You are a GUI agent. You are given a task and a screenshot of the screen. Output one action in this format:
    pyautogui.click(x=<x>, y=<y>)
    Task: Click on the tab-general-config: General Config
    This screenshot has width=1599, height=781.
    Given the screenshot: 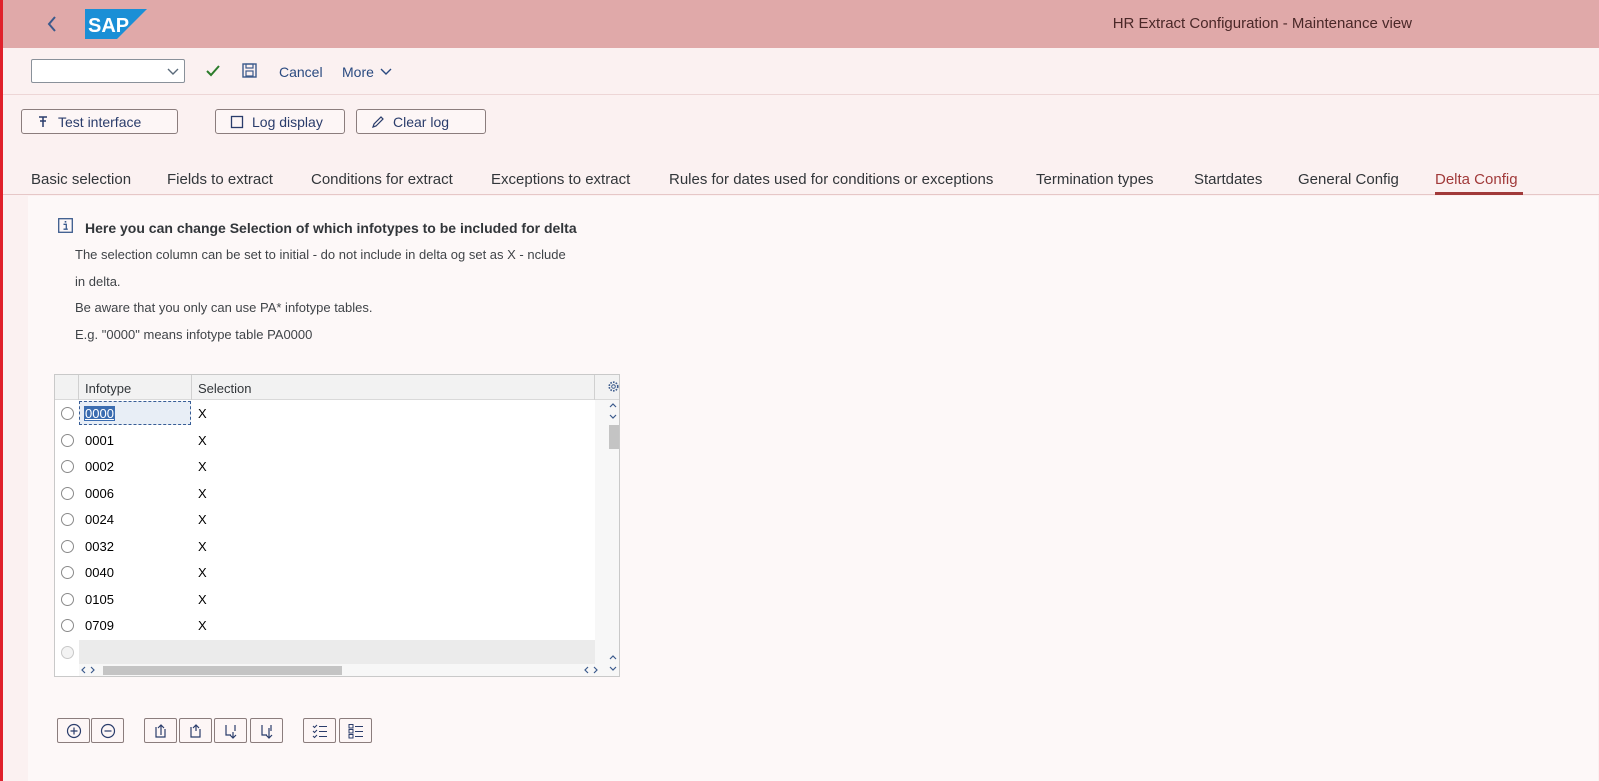 What is the action you would take?
    pyautogui.click(x=1348, y=179)
    